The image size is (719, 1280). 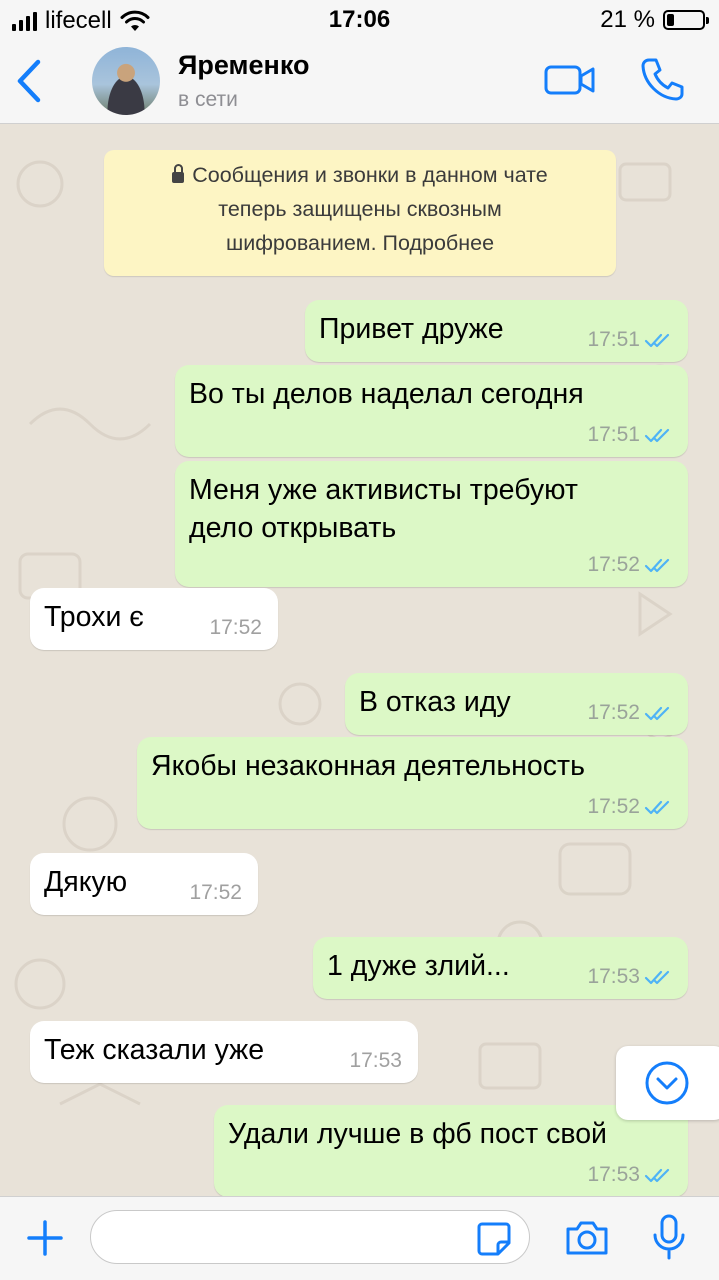 I want to click on message-text-line: В отказ иду, so click(x=435, y=702).